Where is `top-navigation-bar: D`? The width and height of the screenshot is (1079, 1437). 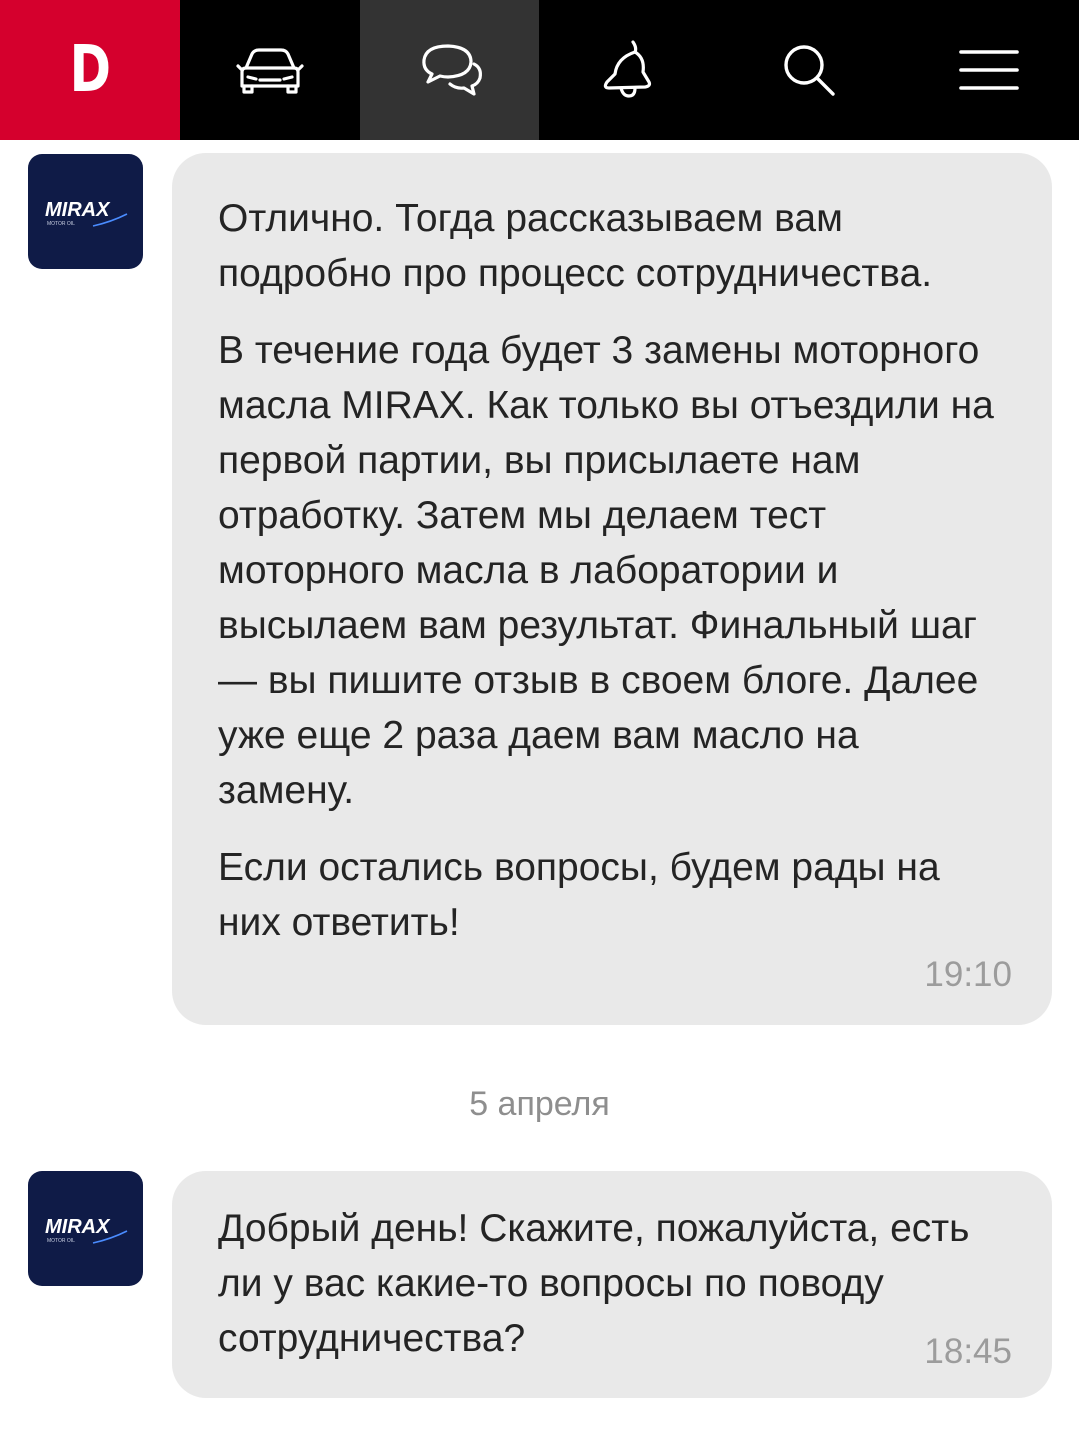 top-navigation-bar: D is located at coordinates (539, 70).